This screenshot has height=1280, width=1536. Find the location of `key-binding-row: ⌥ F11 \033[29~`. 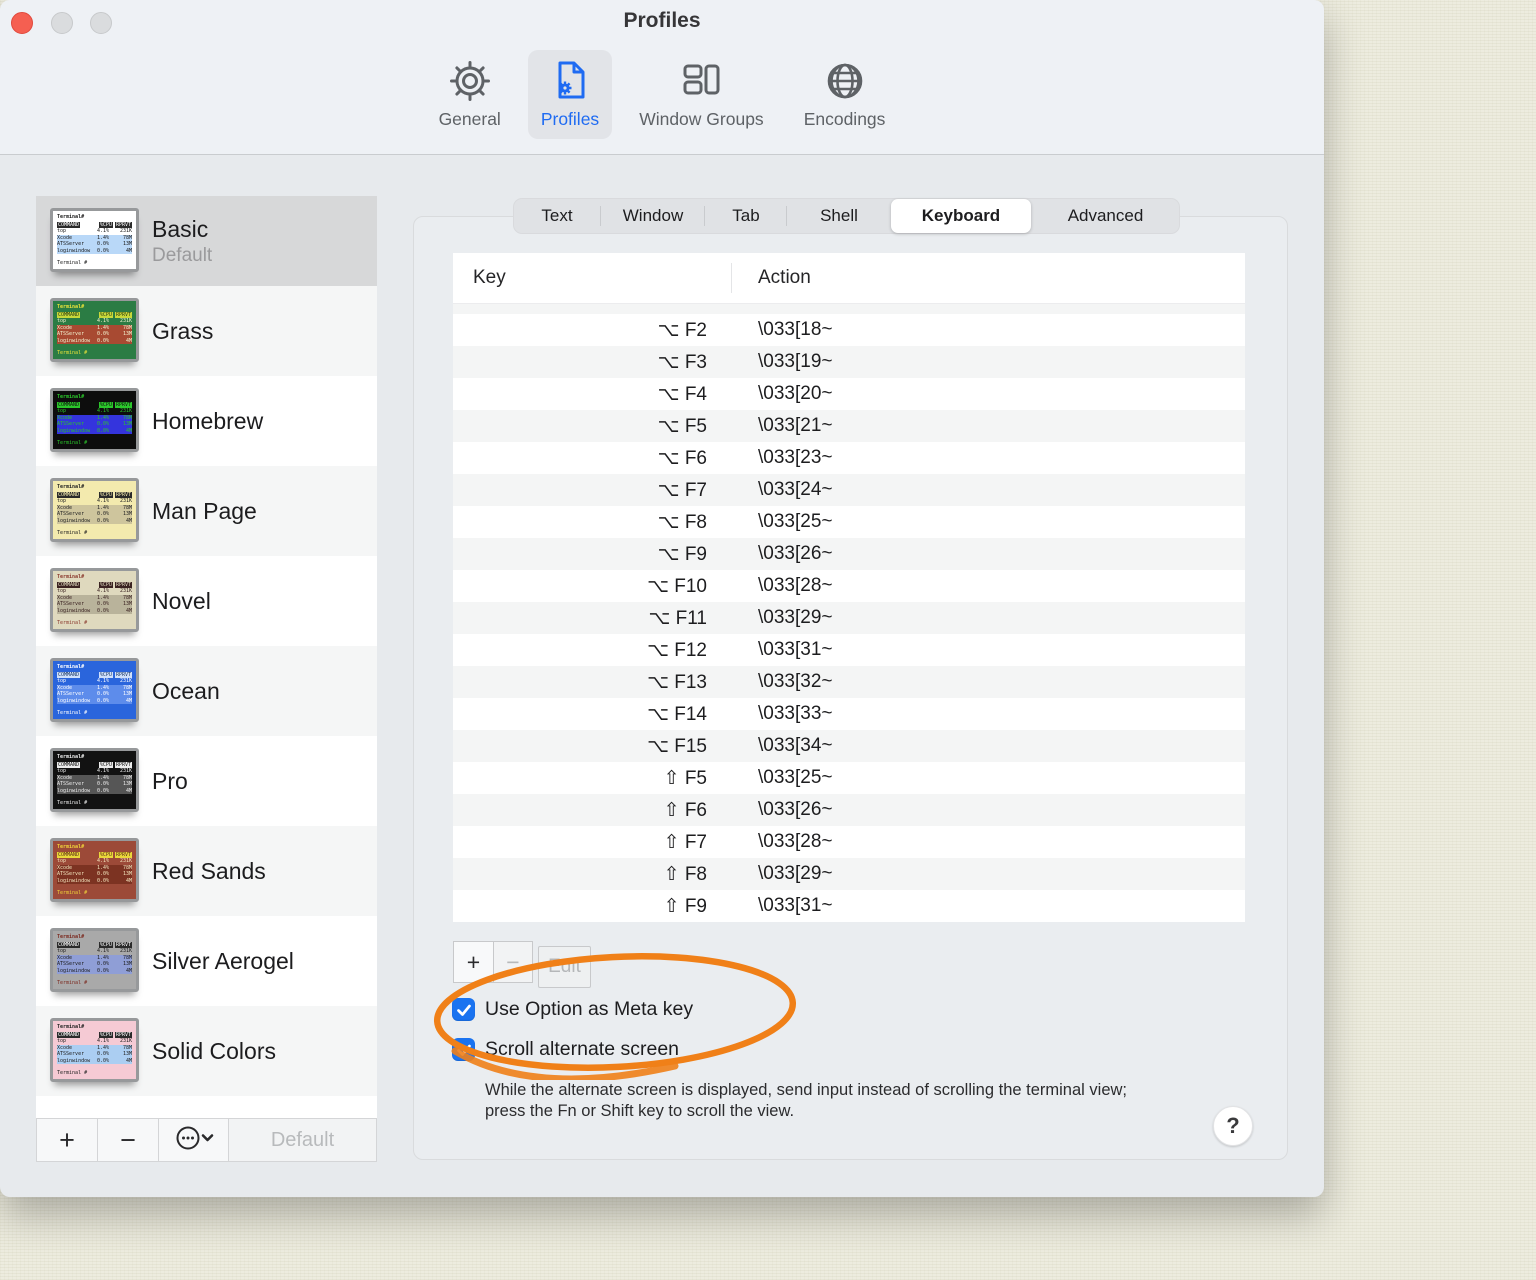

key-binding-row: ⌥ F11 \033[29~ is located at coordinates (849, 618).